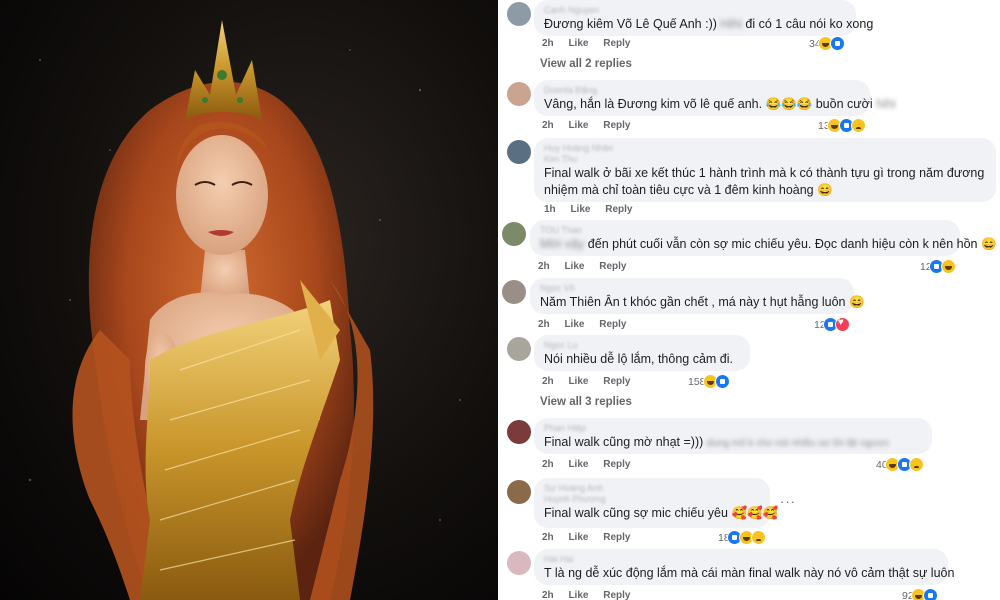 This screenshot has height=600, width=1000. What do you see at coordinates (586, 64) in the screenshot?
I see `view-replies-link: View all 2 replies` at bounding box center [586, 64].